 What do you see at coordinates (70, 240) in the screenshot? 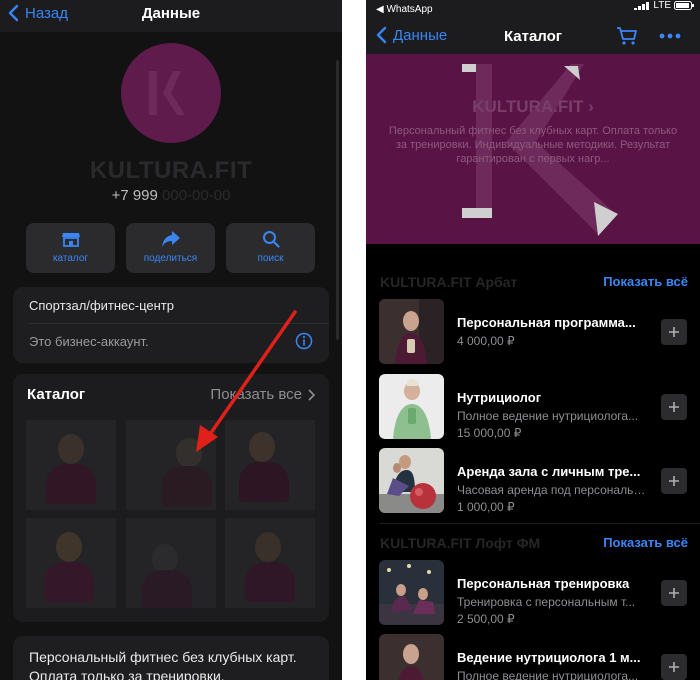
I see `storefront-icon` at bounding box center [70, 240].